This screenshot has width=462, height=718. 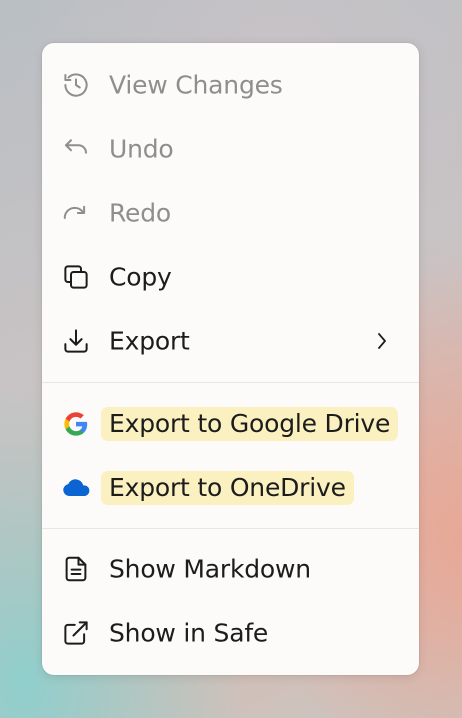 I want to click on menu-item-label: View Changes, so click(x=196, y=85).